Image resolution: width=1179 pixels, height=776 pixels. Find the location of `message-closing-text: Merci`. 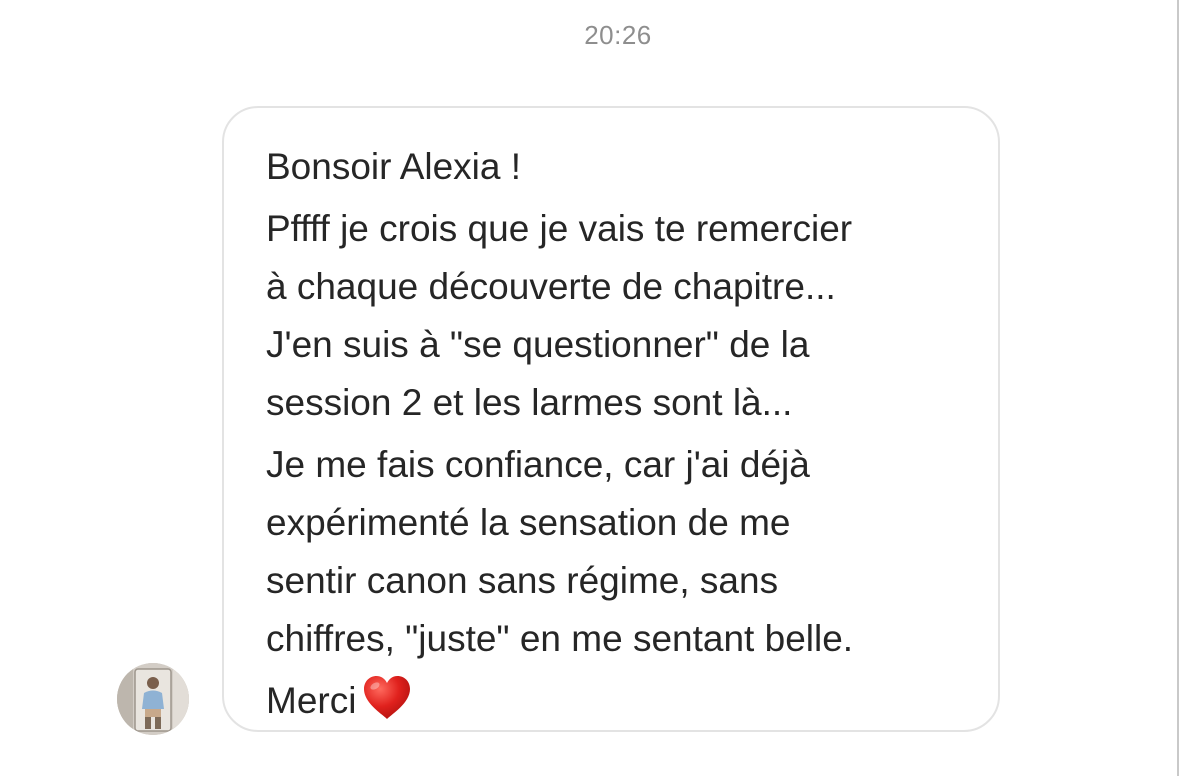

message-closing-text: Merci is located at coordinates (311, 700).